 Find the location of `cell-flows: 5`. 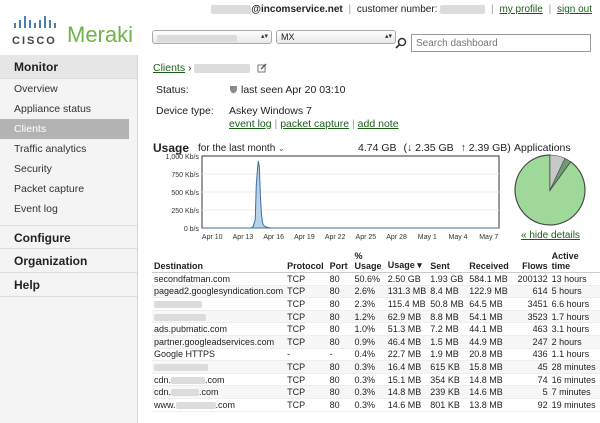

cell-flows: 5 is located at coordinates (531, 392).